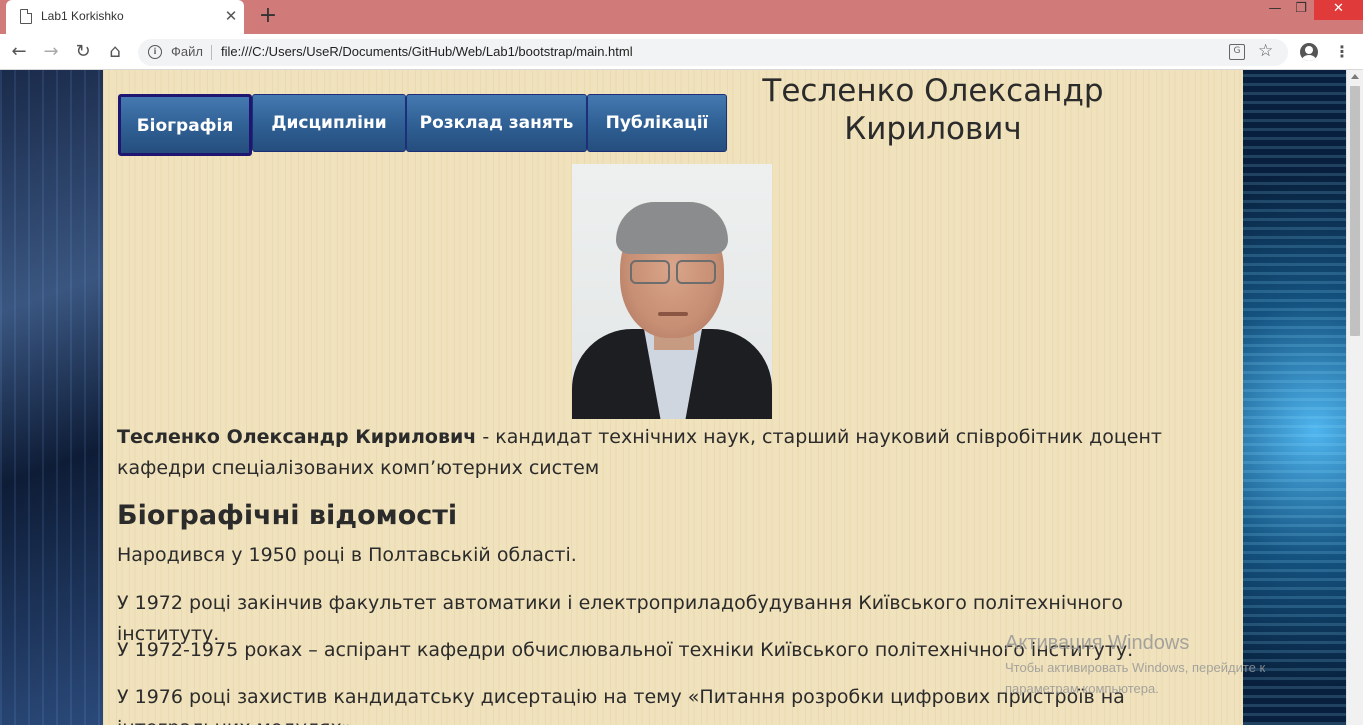 This screenshot has height=725, width=1363. What do you see at coordinates (681, 17) in the screenshot?
I see `browser-titlebar: Lab1 Korkishko ✕ + — ❐ ✕` at bounding box center [681, 17].